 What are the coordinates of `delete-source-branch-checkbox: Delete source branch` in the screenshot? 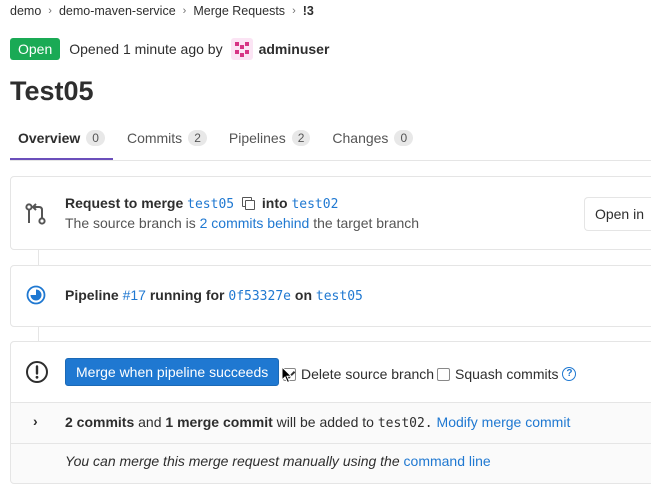 It's located at (358, 374).